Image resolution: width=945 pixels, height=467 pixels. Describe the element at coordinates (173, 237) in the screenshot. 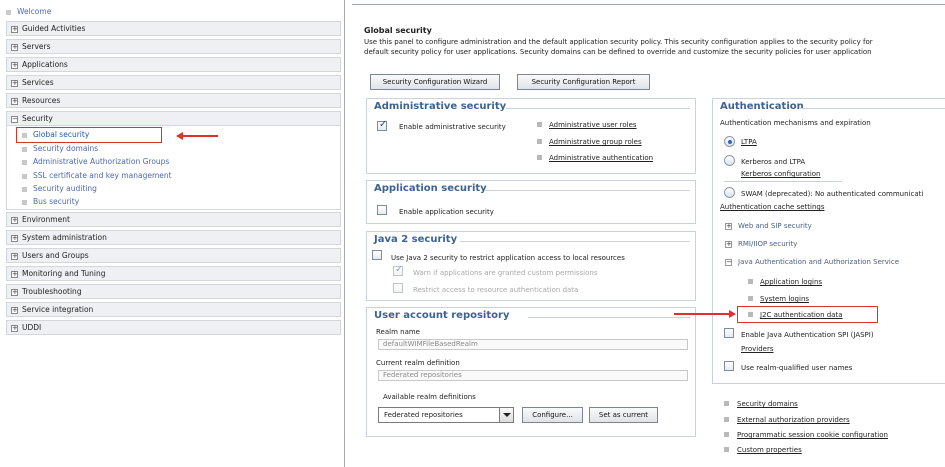

I see `nav-section-system-administration: + System administration` at that location.